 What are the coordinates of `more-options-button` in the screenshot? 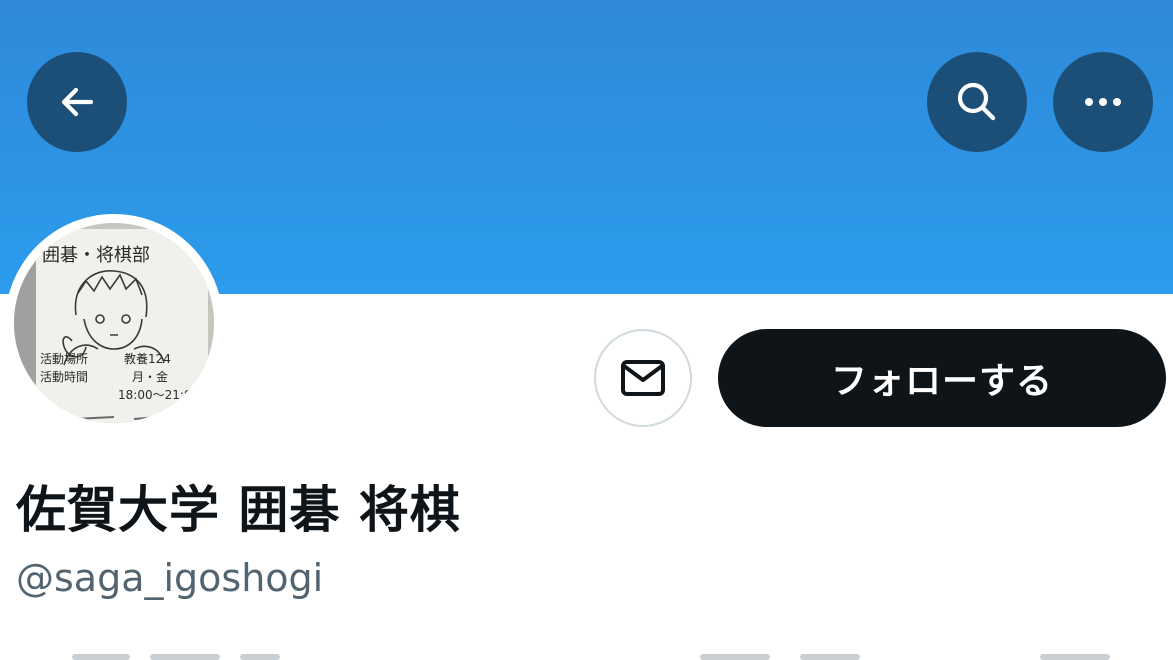 It's located at (1103, 102).